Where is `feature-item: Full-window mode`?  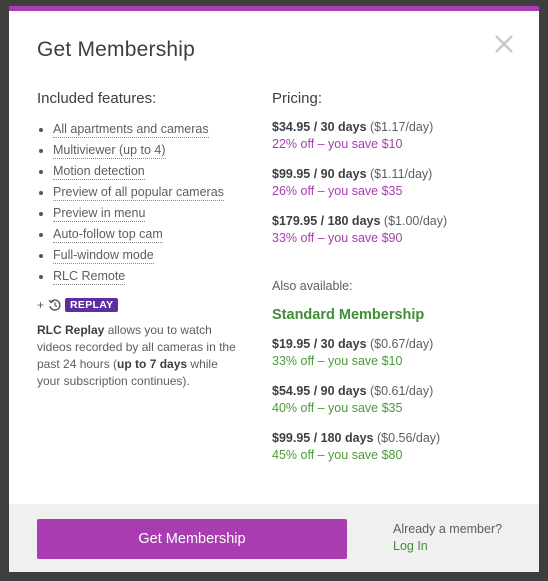
feature-item: Full-window mode is located at coordinates (138, 255).